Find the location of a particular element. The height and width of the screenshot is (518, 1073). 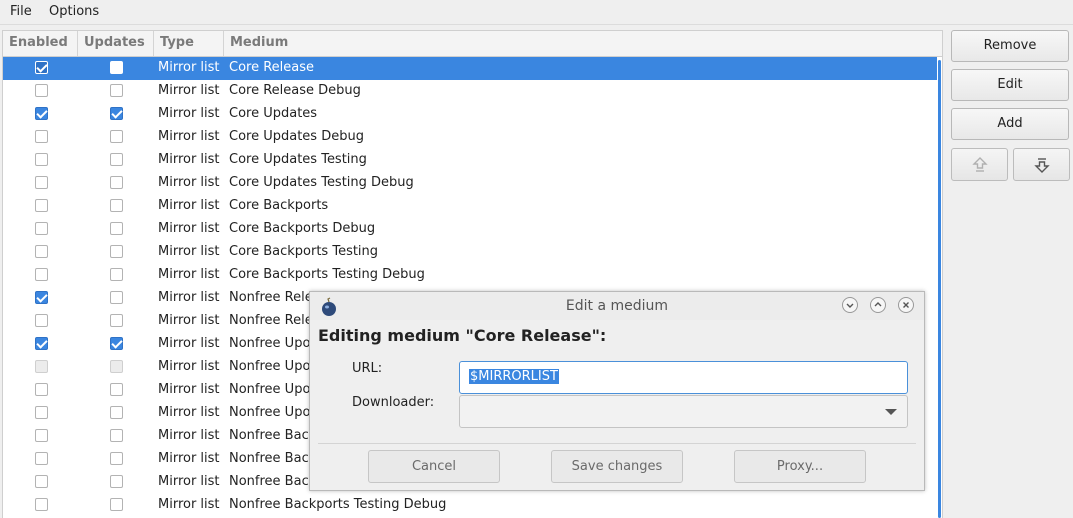

medium-cell: Core Updates is located at coordinates (273, 113).